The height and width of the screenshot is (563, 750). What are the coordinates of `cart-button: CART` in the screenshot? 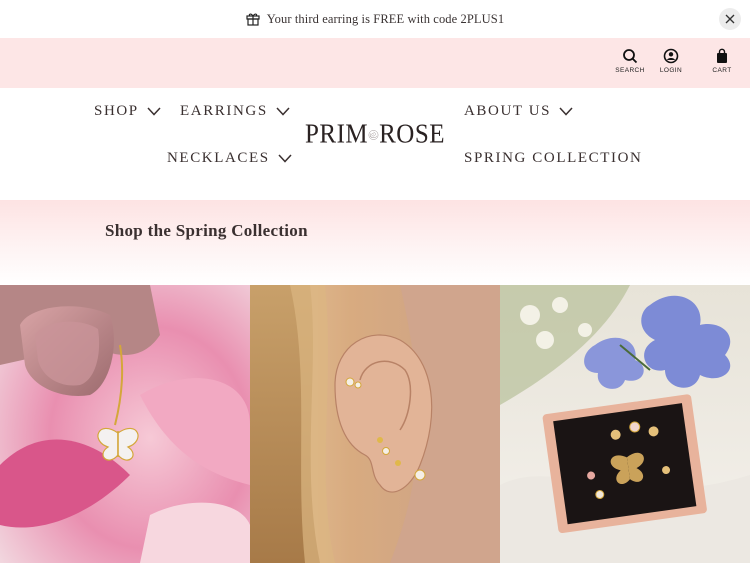 It's located at (722, 61).